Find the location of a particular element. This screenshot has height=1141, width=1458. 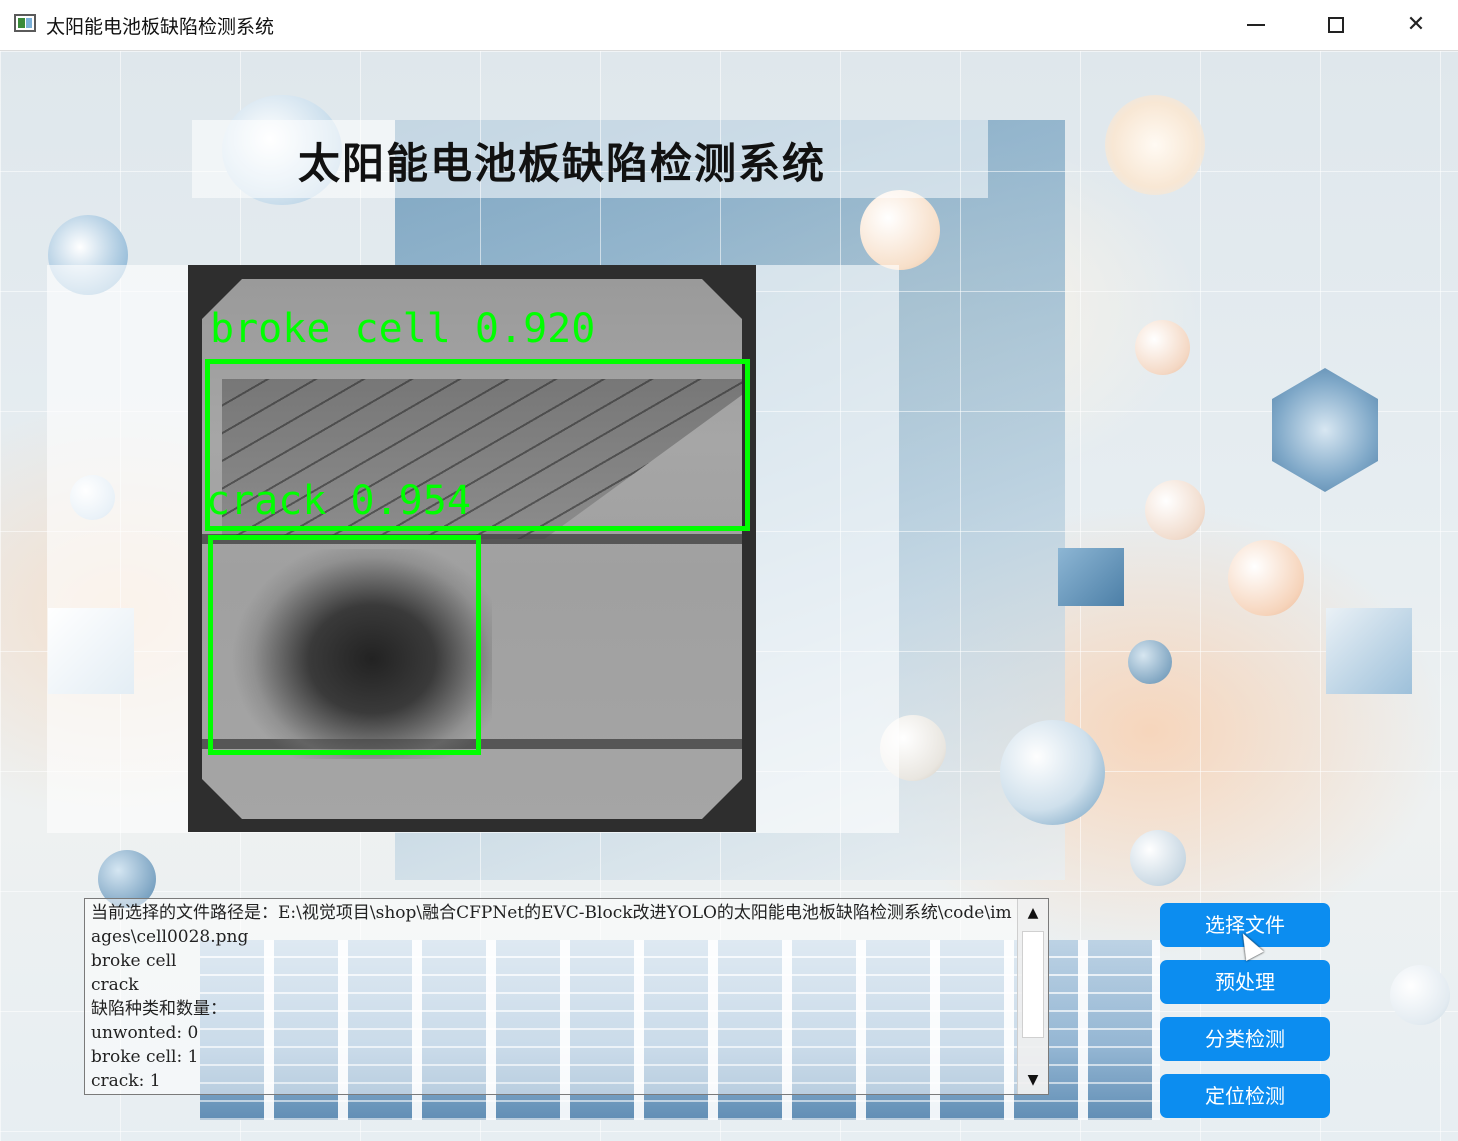

scroll-thumb is located at coordinates (1033, 984).